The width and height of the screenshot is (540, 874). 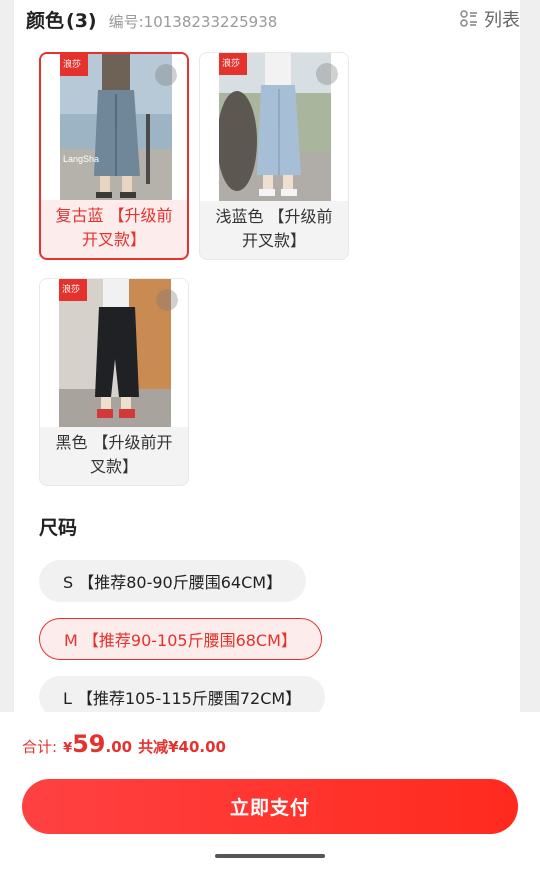 I want to click on color-option-light-blue: 浪莎 浅蓝色 【升级前开叉款】, so click(x=274, y=156).